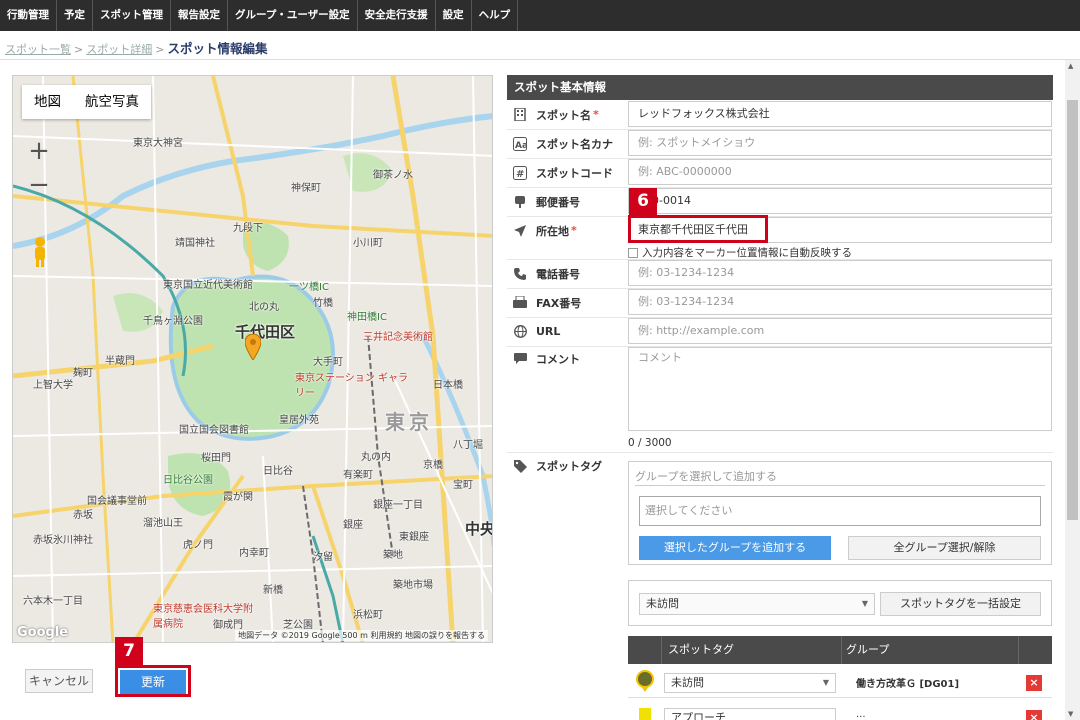 Image resolution: width=1080 pixels, height=720 pixels. Describe the element at coordinates (750, 714) in the screenshot. I see `row-tag-select: アプローチ` at that location.